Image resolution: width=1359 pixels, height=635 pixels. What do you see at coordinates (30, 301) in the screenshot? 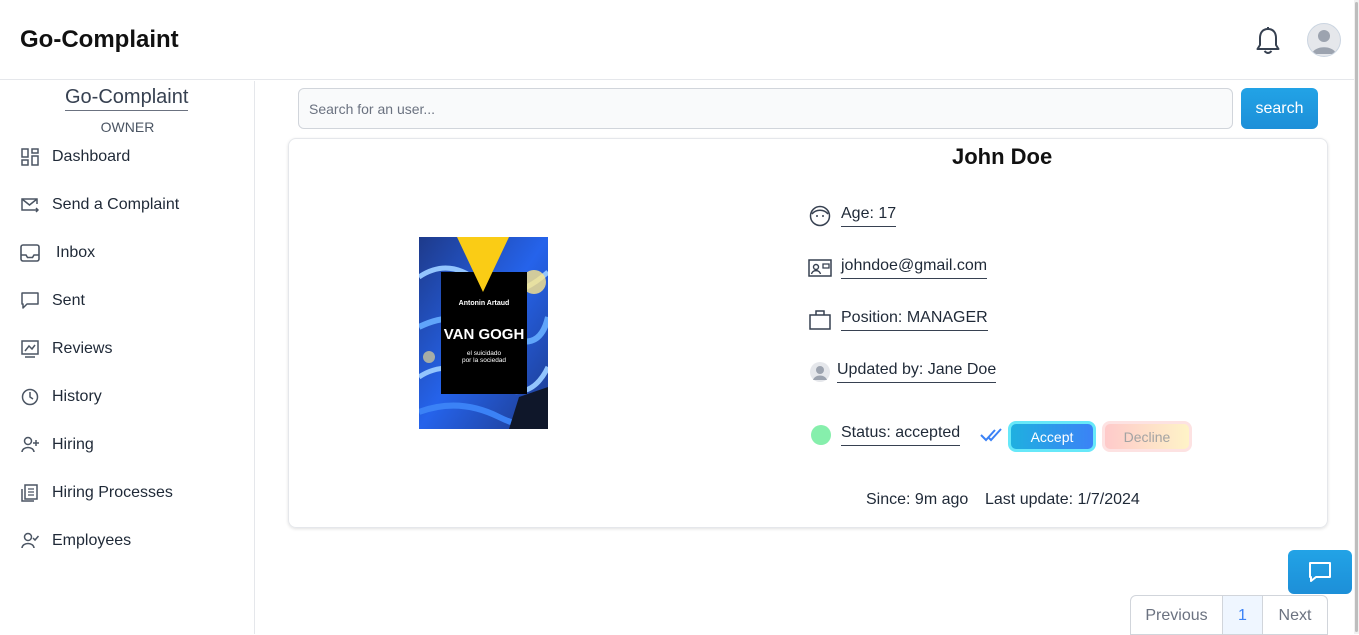
I see `chat-sent-icon` at bounding box center [30, 301].